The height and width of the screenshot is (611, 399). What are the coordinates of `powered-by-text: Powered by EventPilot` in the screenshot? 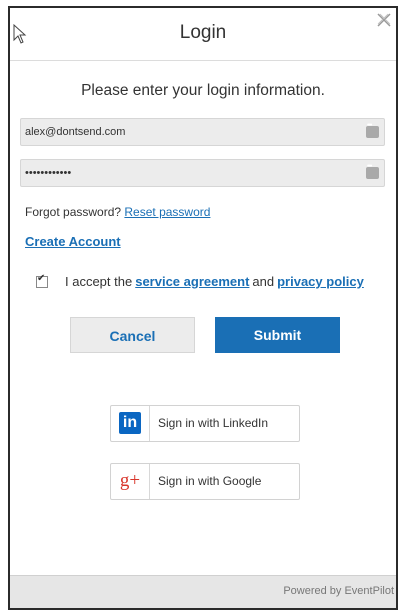 It's located at (338, 591).